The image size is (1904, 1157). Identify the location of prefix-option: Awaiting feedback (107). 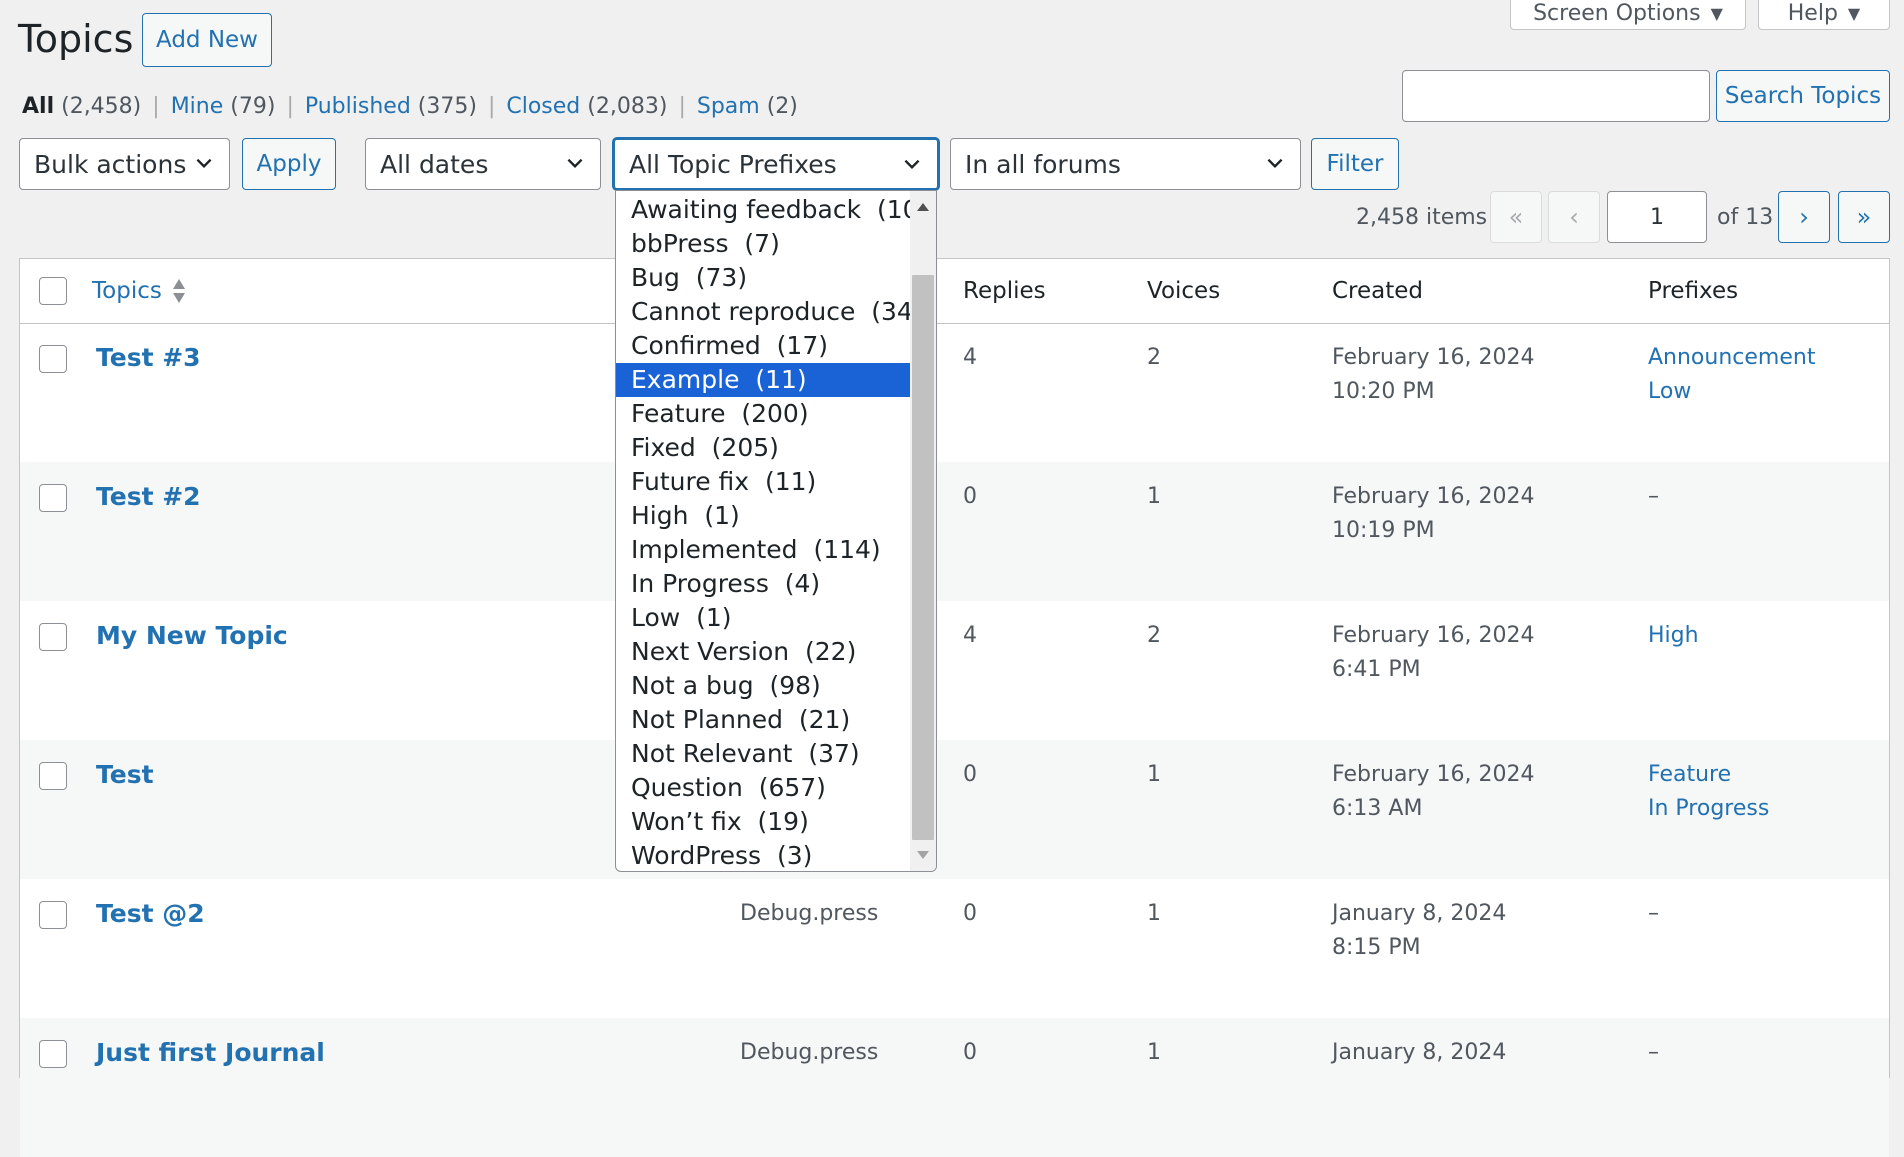
(776, 210).